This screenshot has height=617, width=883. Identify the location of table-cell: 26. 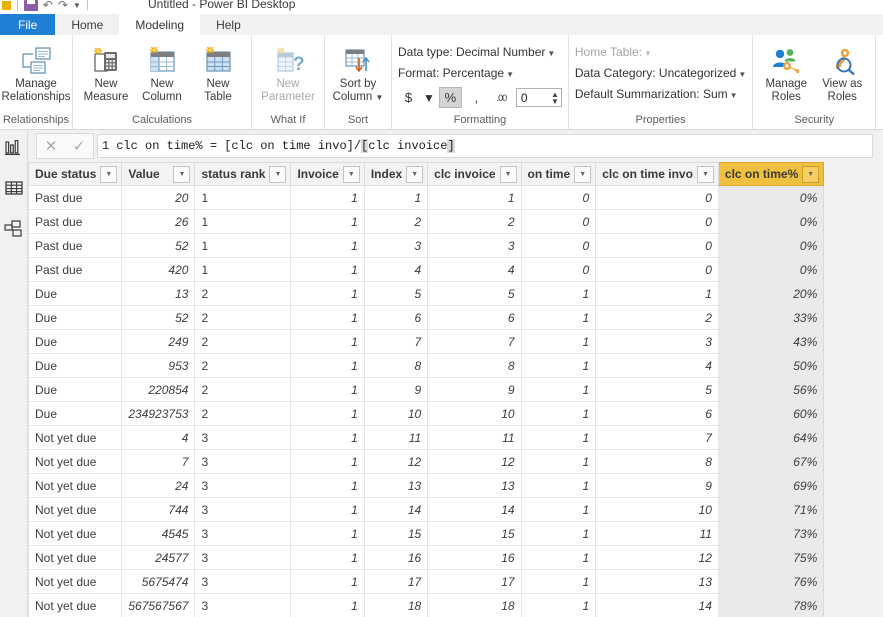
(158, 221).